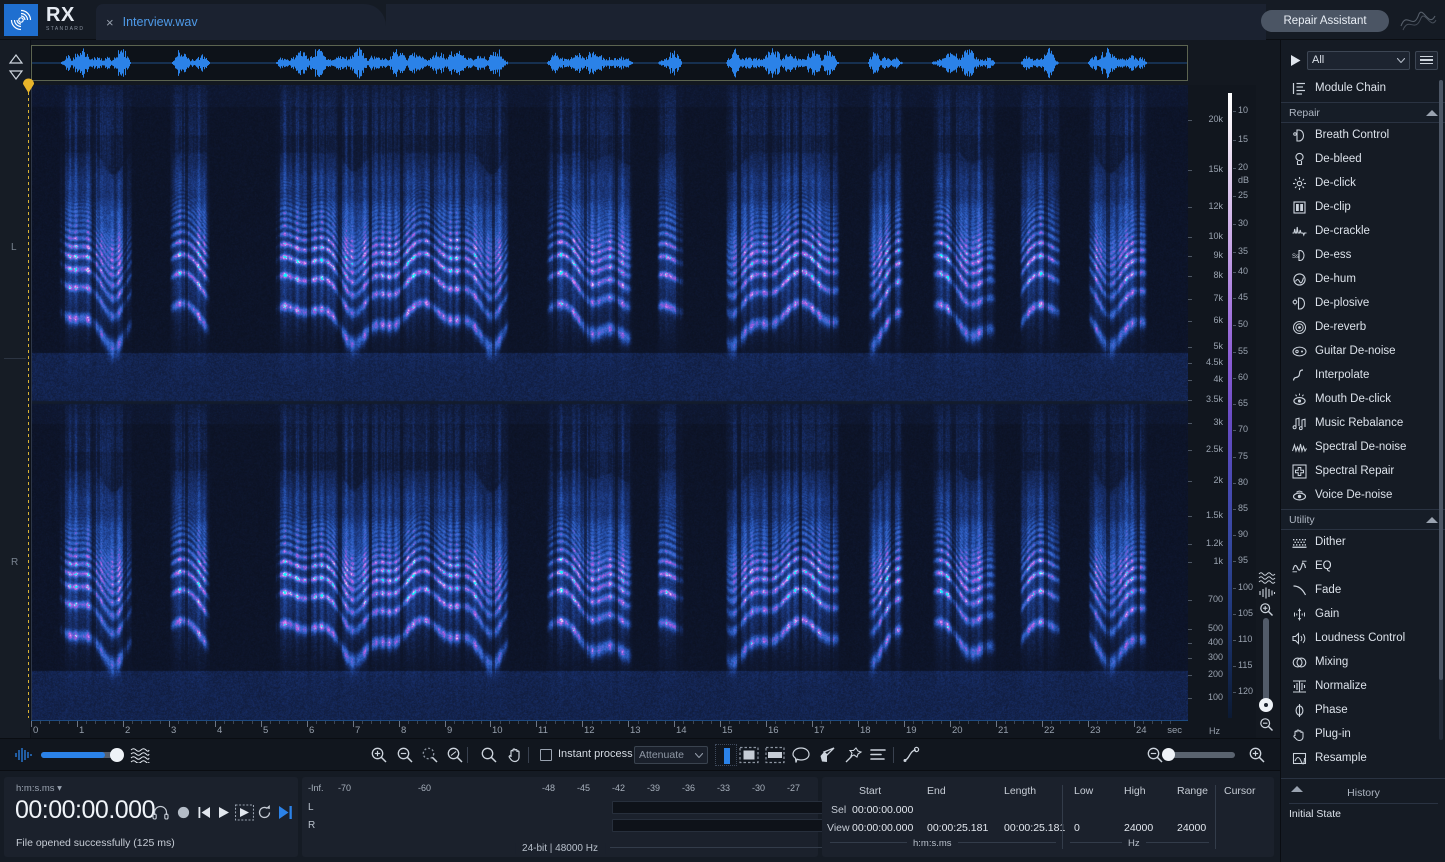  I want to click on module-filter-select: All, so click(1358, 60).